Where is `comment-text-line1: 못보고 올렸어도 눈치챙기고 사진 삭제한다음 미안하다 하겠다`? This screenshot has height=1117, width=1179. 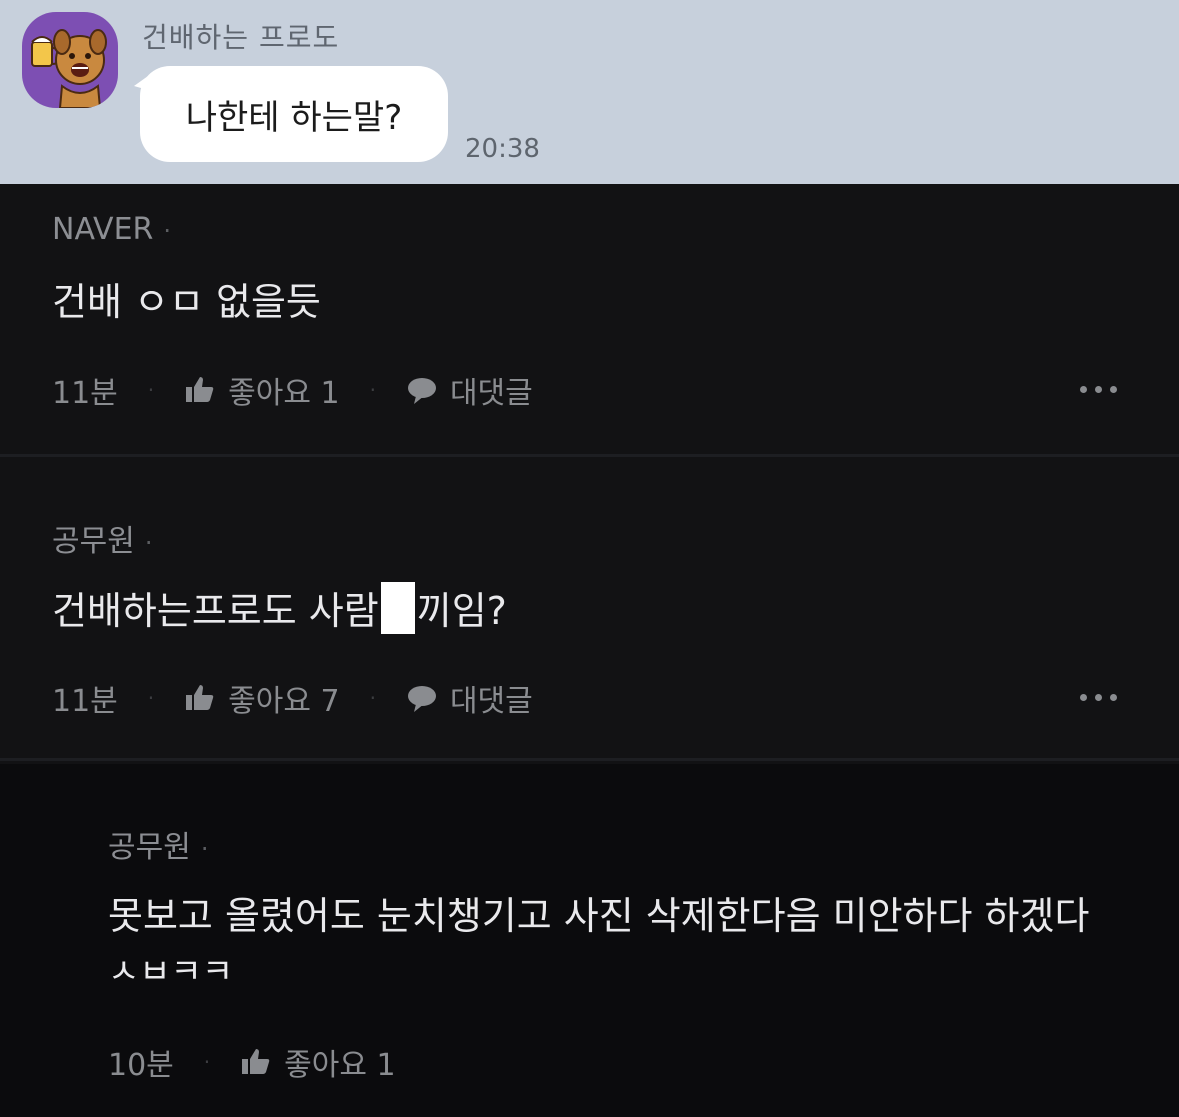
comment-text-line1: 못보고 올렸어도 눈치챙기고 사진 삭제한다음 미안하다 하겠다 is located at coordinates (599, 916).